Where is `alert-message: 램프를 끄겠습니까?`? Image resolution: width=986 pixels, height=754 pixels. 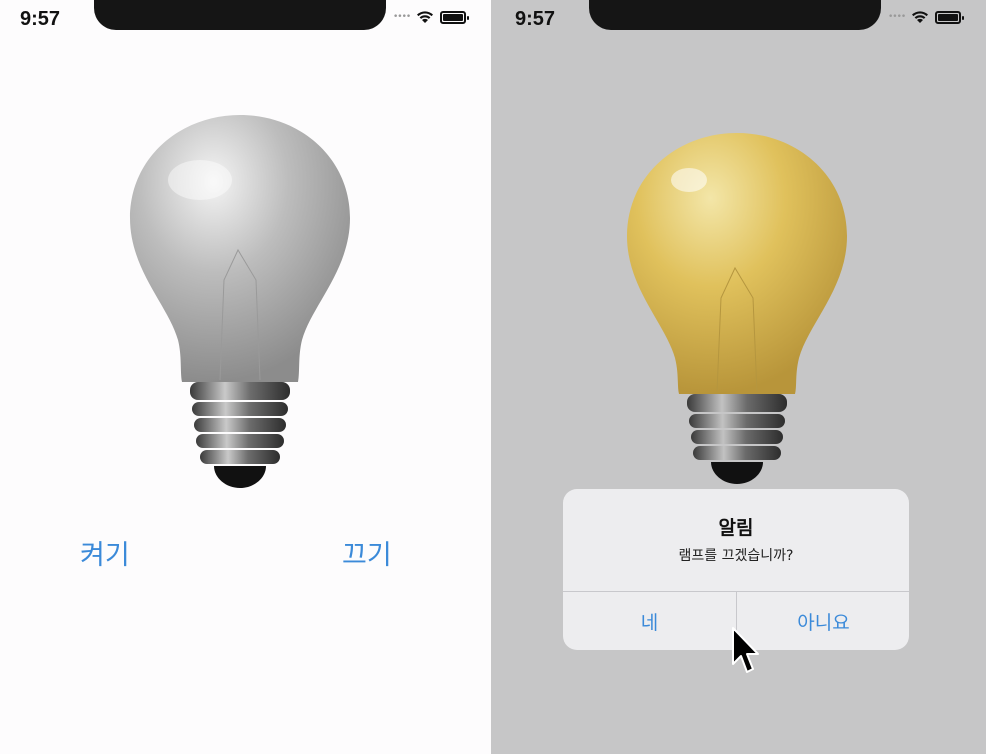 alert-message: 램프를 끄겠습니까? is located at coordinates (736, 556).